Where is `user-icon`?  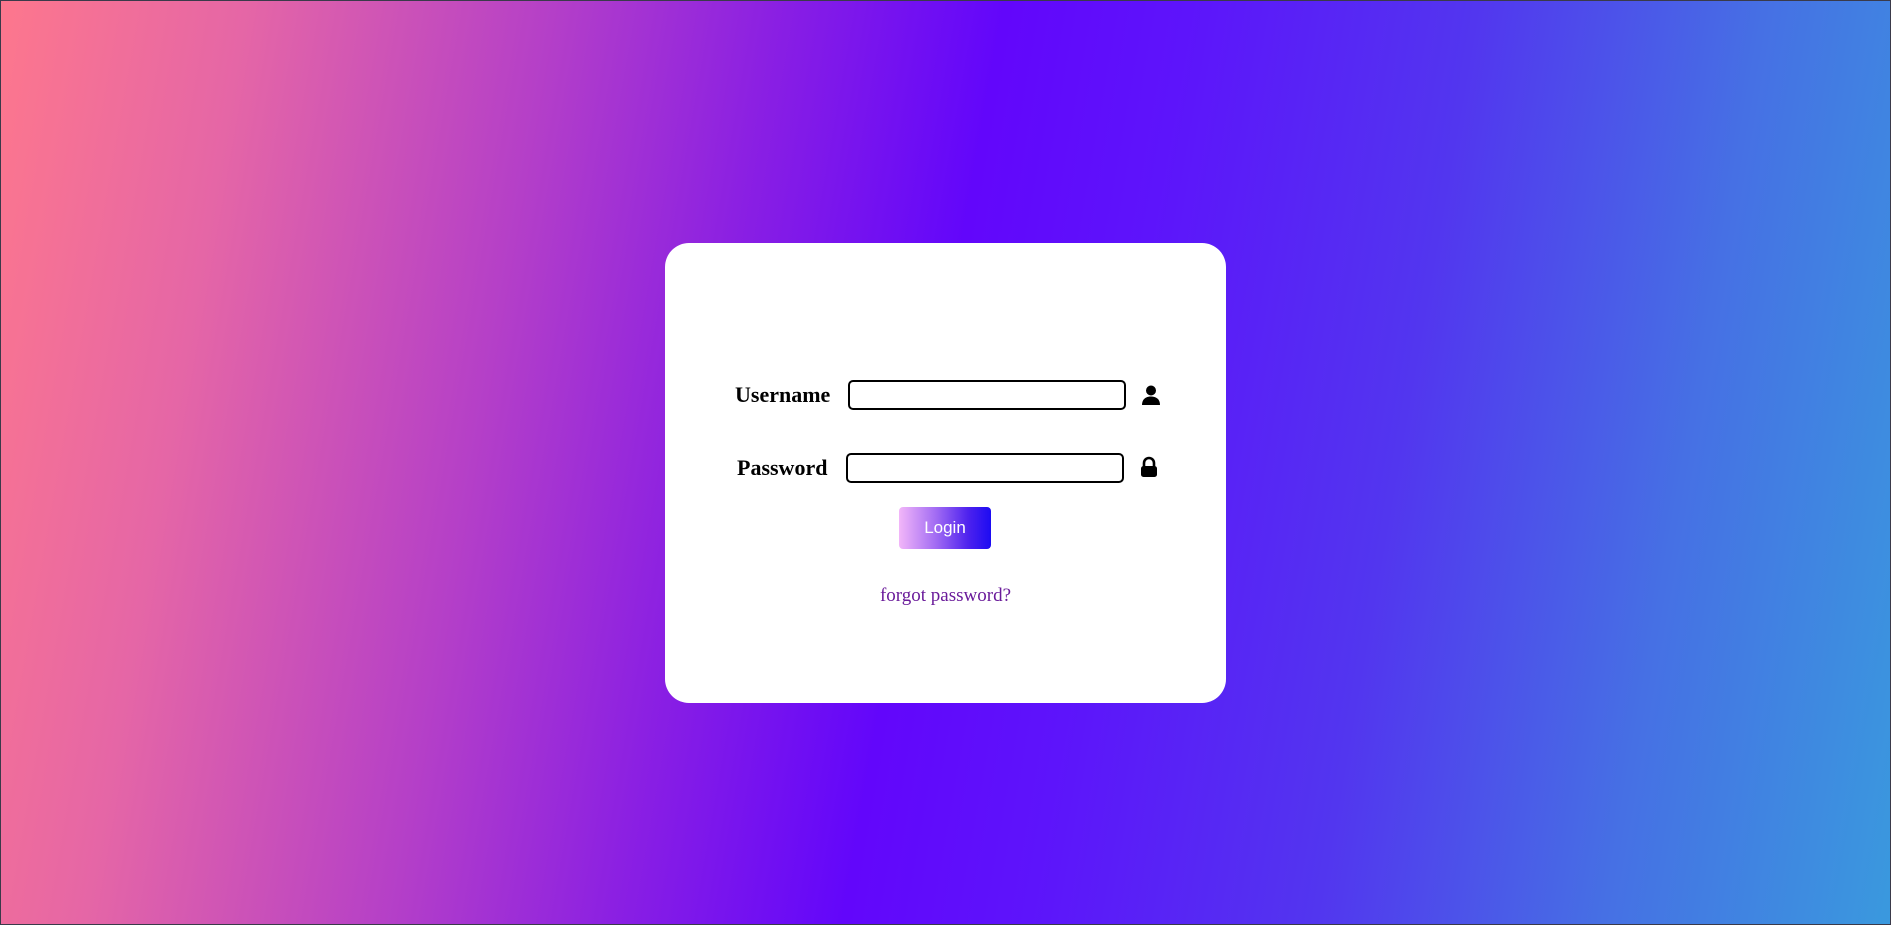 user-icon is located at coordinates (1151, 395).